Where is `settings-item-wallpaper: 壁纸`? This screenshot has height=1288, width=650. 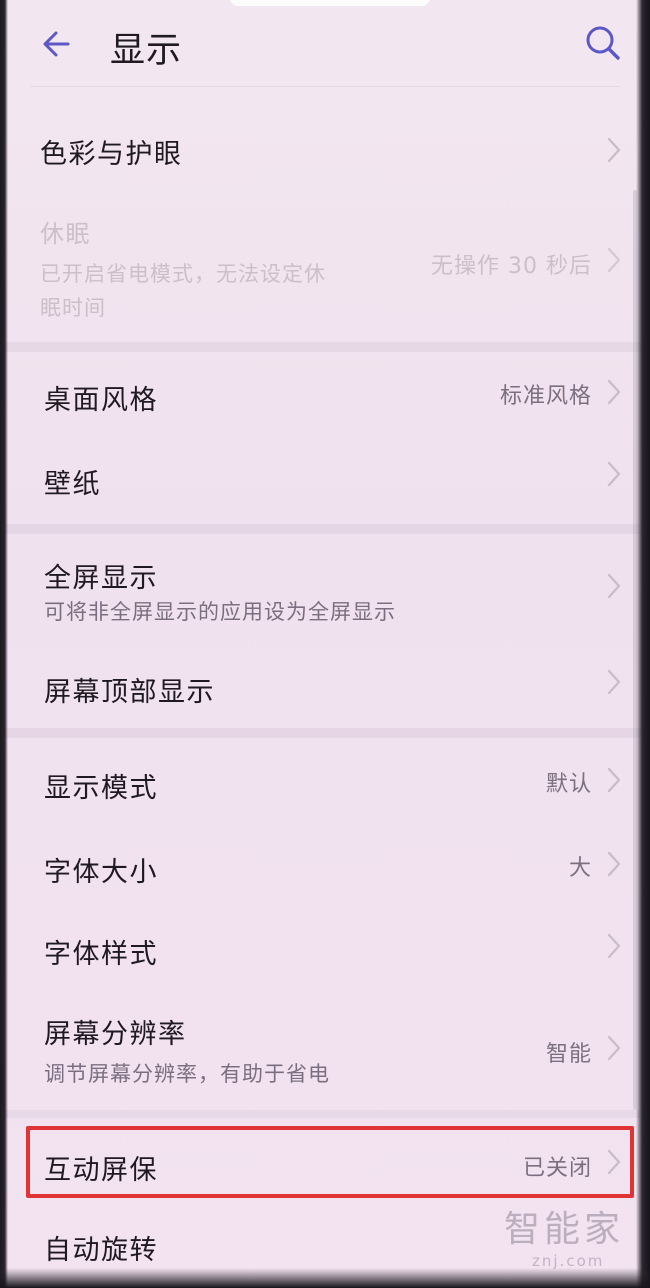
settings-item-wallpaper: 壁纸 is located at coordinates (325, 480).